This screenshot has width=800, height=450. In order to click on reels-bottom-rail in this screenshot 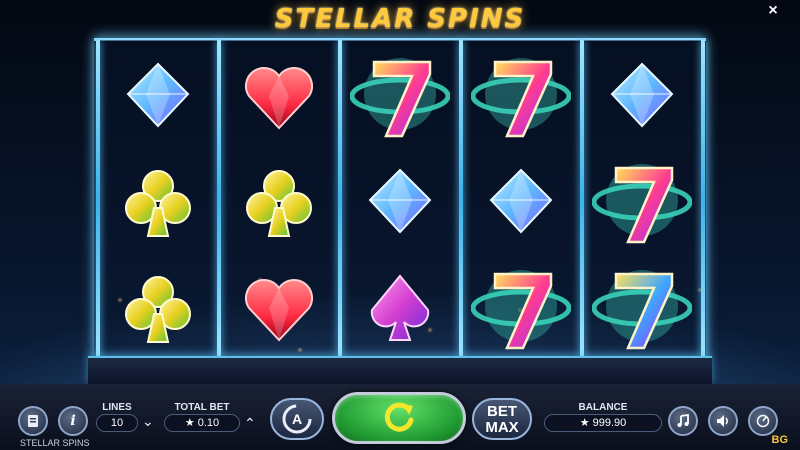, I will do `click(400, 370)`.